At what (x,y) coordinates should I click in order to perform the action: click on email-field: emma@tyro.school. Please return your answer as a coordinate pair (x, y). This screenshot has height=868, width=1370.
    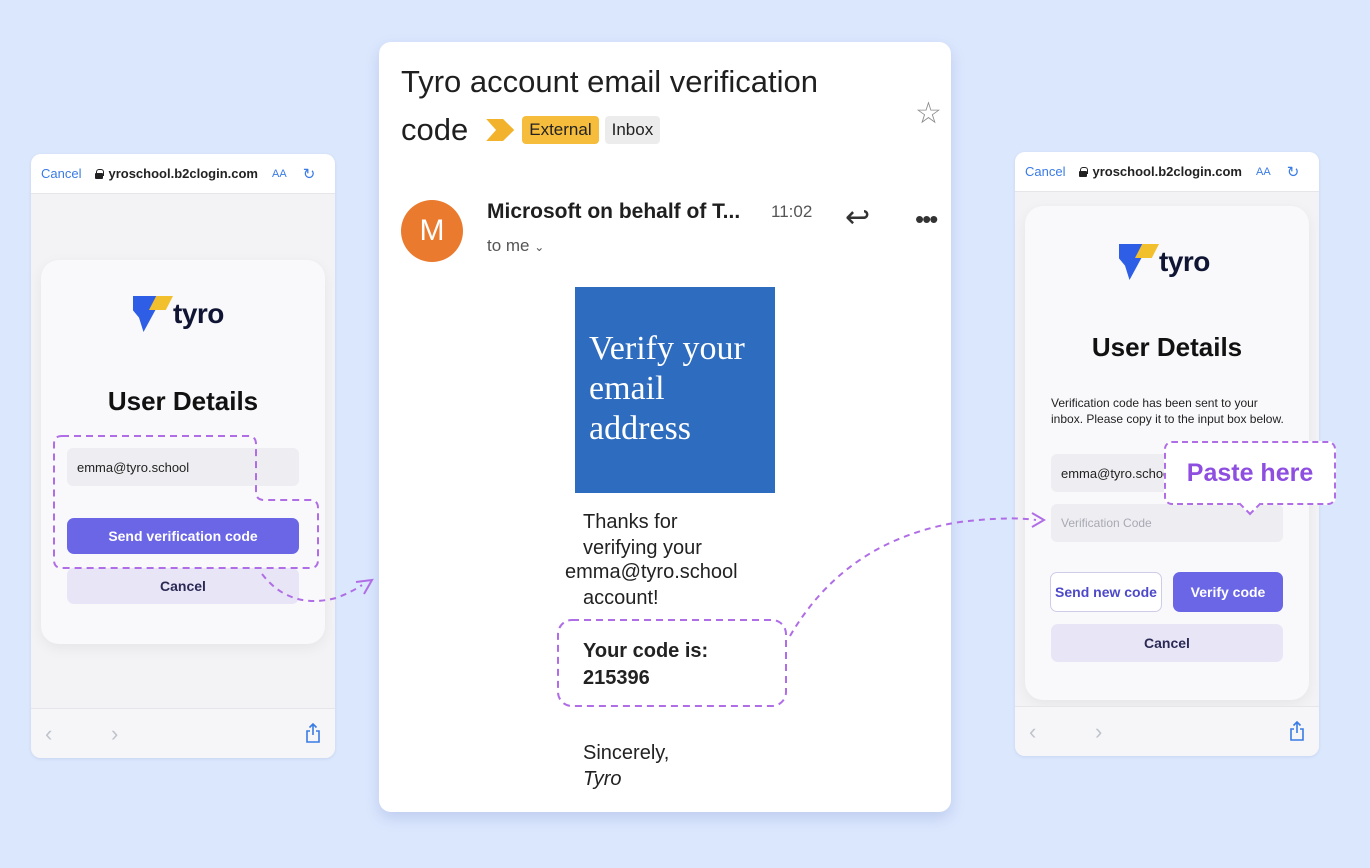
    Looking at the image, I should click on (183, 467).